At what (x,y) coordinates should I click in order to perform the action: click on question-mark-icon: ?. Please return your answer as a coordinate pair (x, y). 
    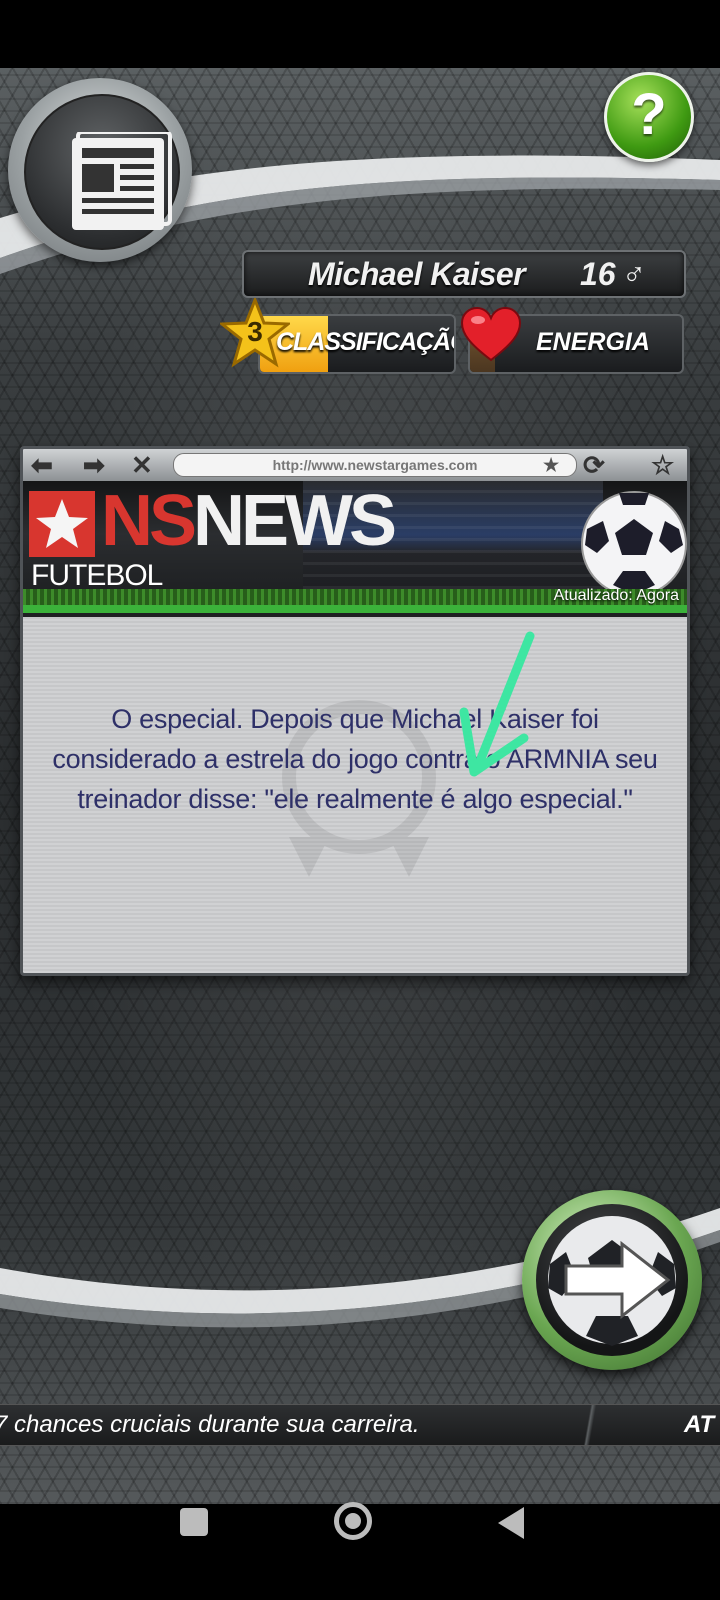
    Looking at the image, I should click on (649, 114).